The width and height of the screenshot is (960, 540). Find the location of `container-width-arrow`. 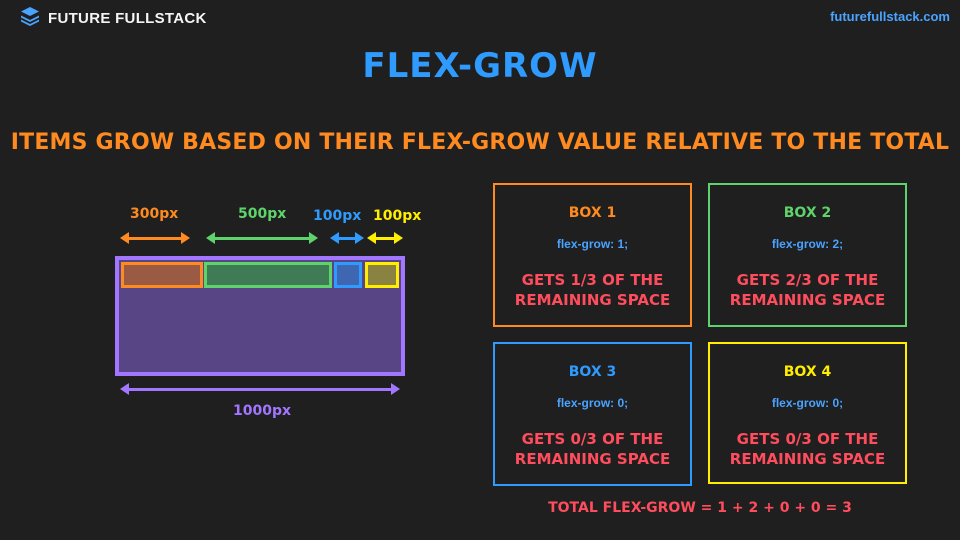

container-width-arrow is located at coordinates (260, 389).